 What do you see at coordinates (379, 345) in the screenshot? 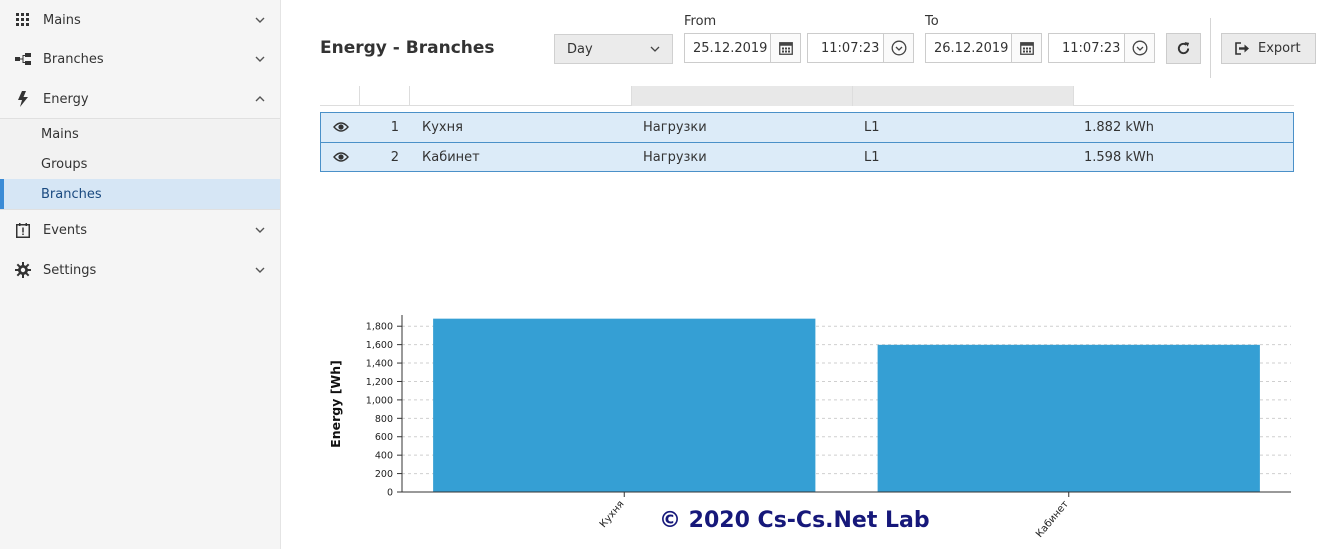
I see `y-tick-label: 1,600` at bounding box center [379, 345].